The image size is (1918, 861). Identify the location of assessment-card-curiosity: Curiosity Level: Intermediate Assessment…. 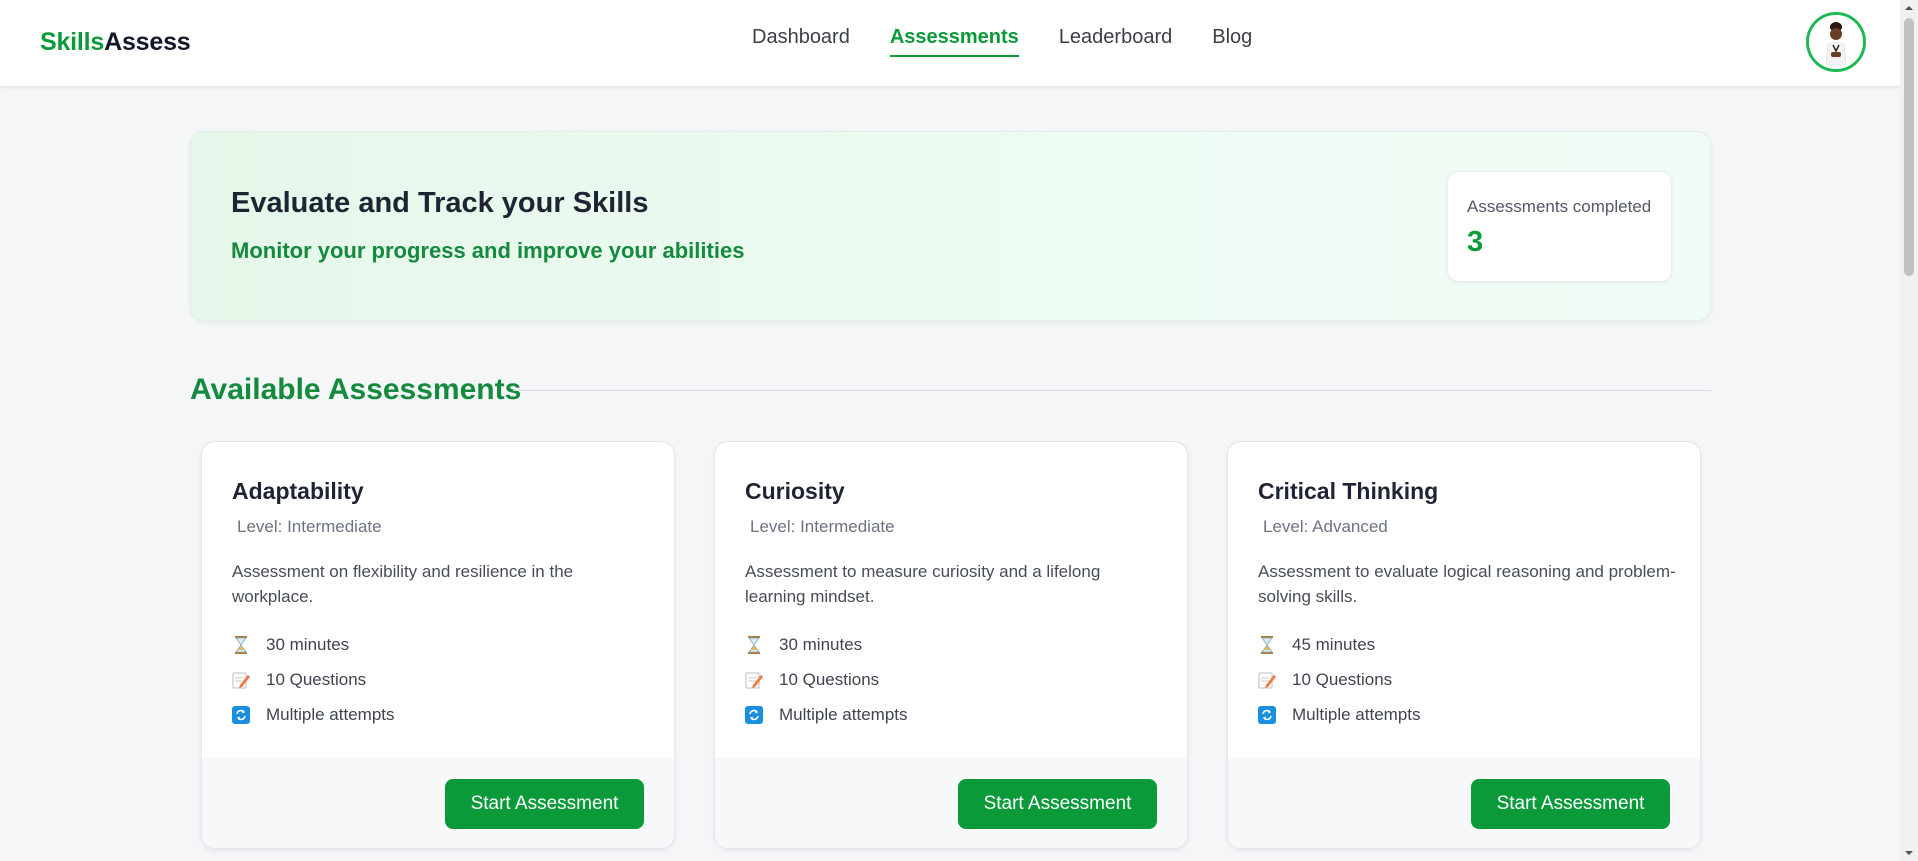
(951, 645).